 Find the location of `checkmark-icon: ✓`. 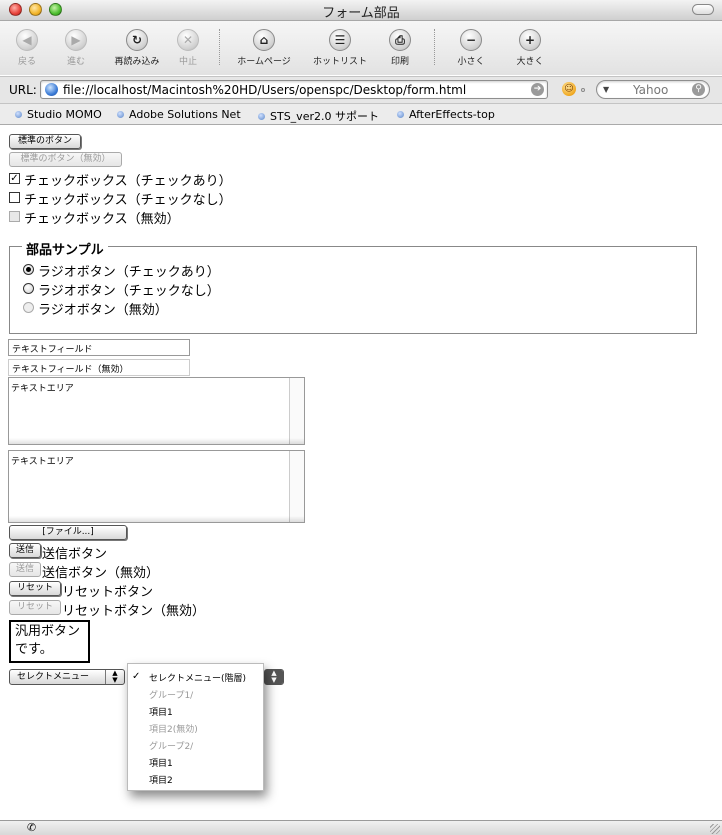

checkmark-icon: ✓ is located at coordinates (136, 676).